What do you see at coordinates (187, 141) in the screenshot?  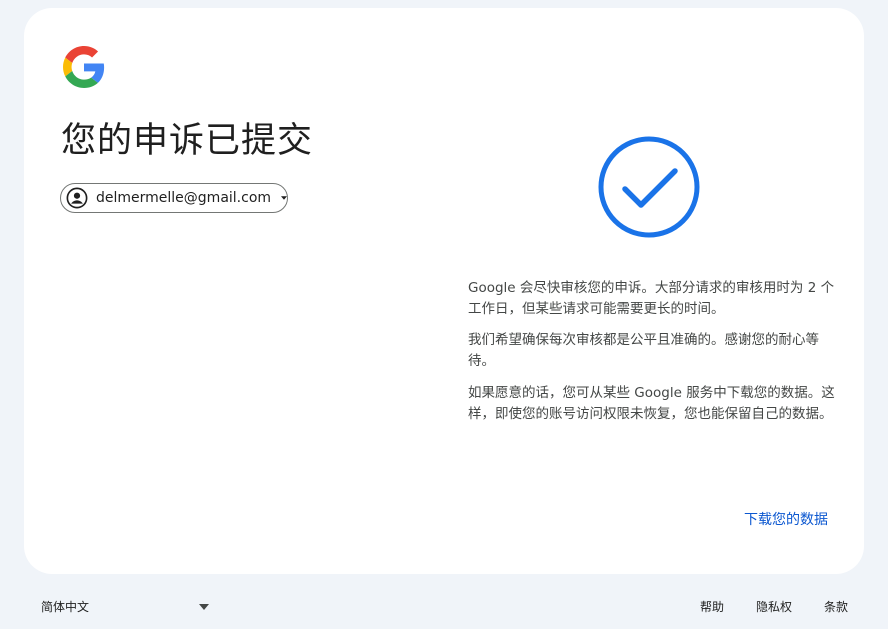 I see `page-title: 您的申诉已提交` at bounding box center [187, 141].